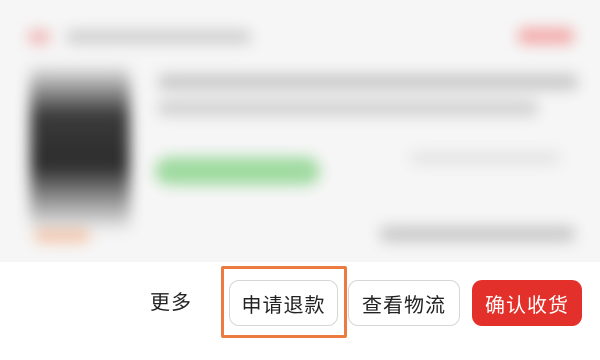 This screenshot has width=600, height=360. Describe the element at coordinates (171, 300) in the screenshot. I see `more-actions-link: 更多` at that location.